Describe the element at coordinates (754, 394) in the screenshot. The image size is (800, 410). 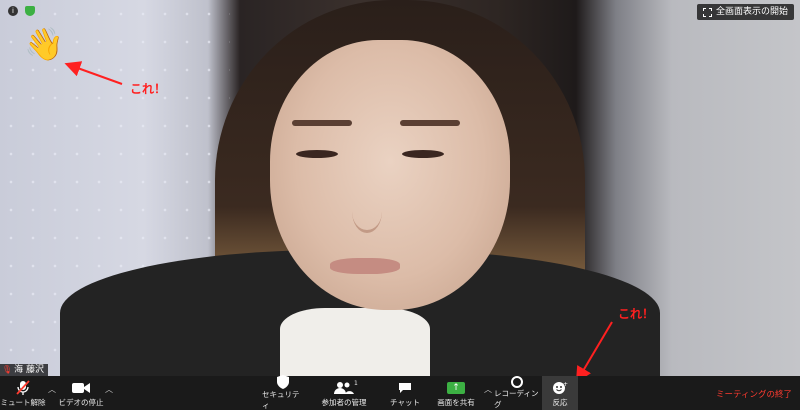
I see `end-meeting-button: ミーティングの終了` at that location.